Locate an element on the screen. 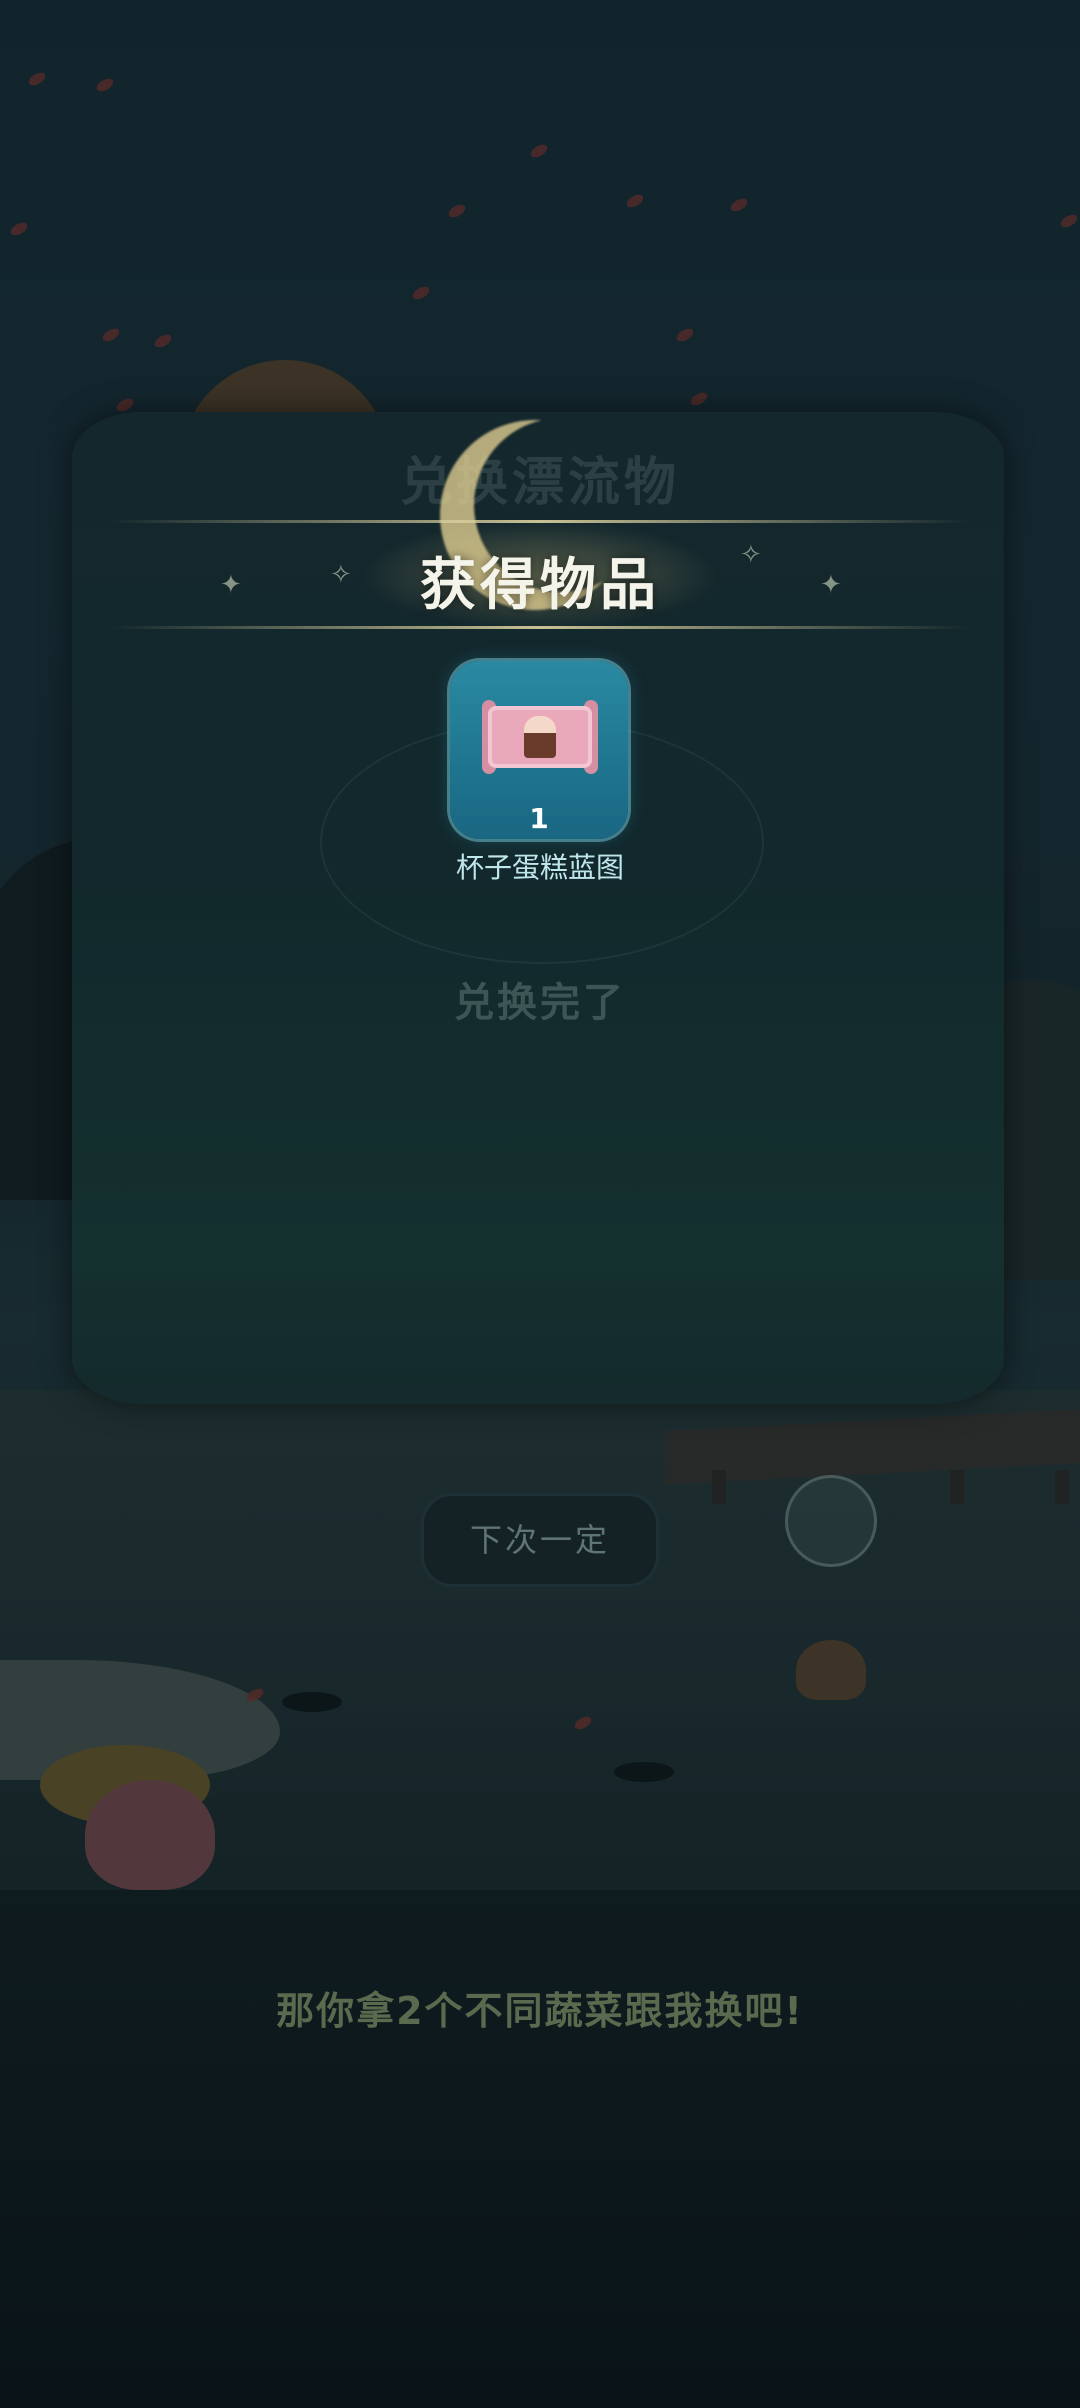  banner-divider-top is located at coordinates (540, 521).